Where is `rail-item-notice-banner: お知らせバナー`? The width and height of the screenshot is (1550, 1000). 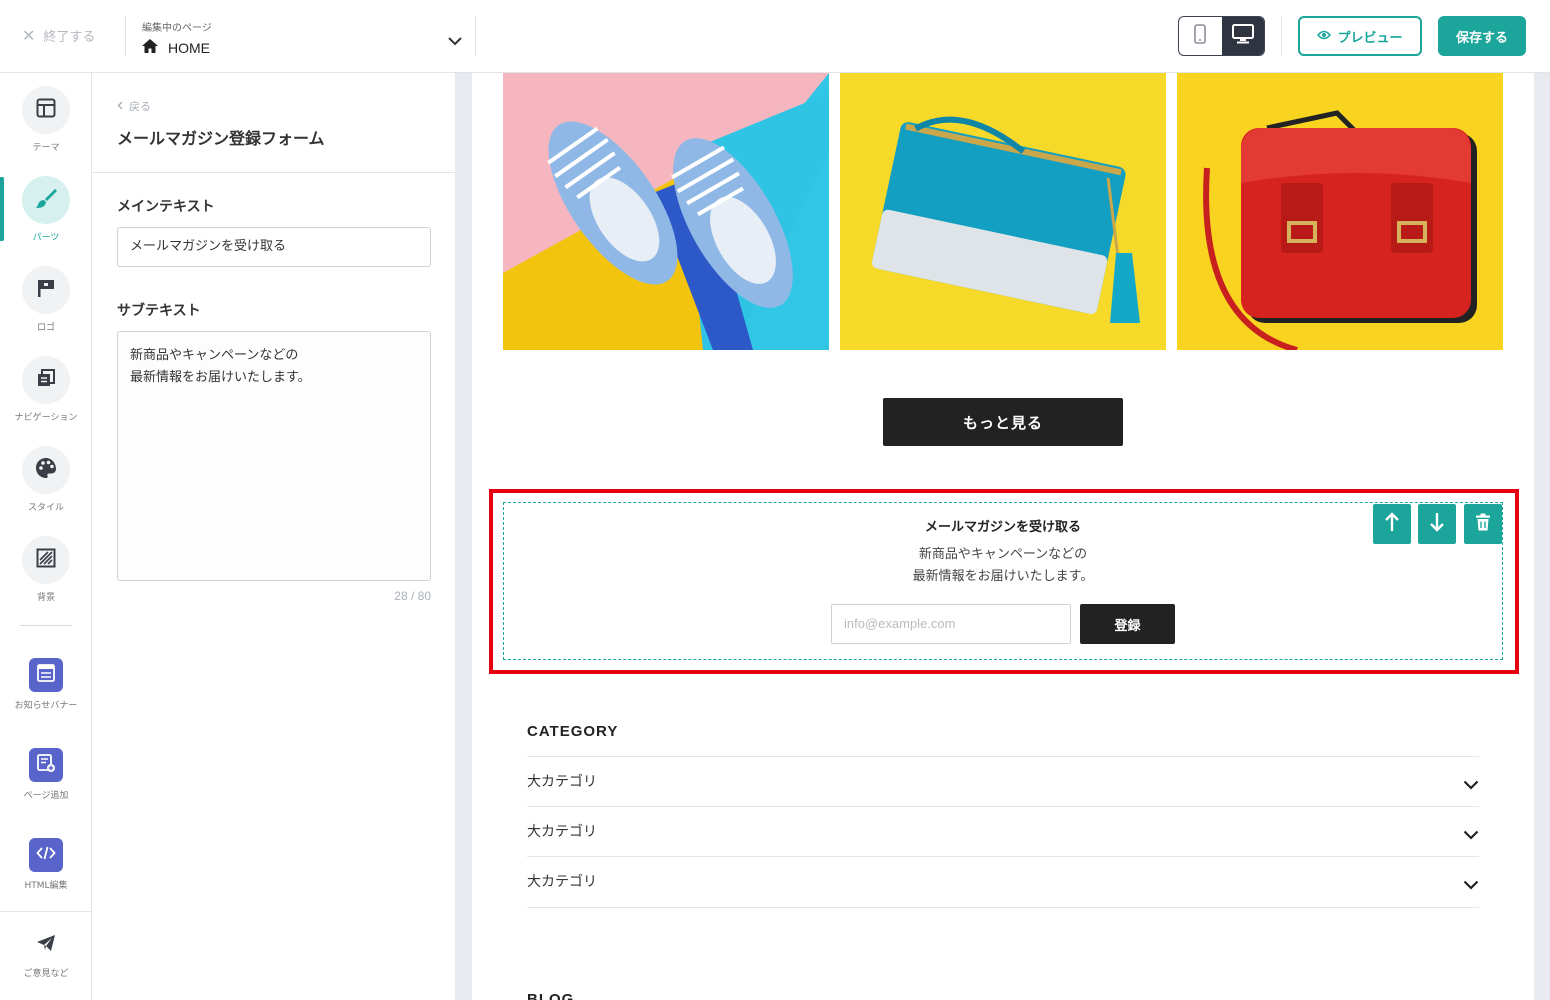 rail-item-notice-banner: お知らせバナー is located at coordinates (46, 684).